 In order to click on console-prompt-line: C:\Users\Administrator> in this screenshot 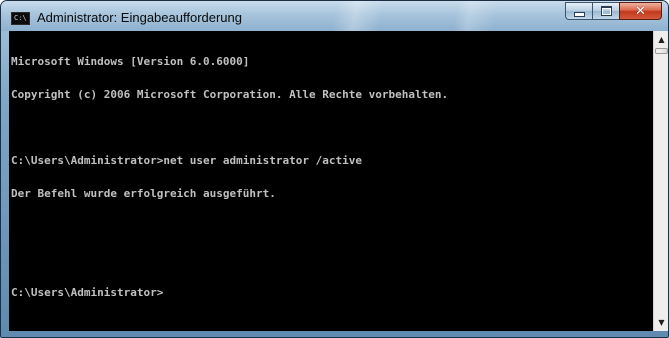, I will do `click(87, 292)`.